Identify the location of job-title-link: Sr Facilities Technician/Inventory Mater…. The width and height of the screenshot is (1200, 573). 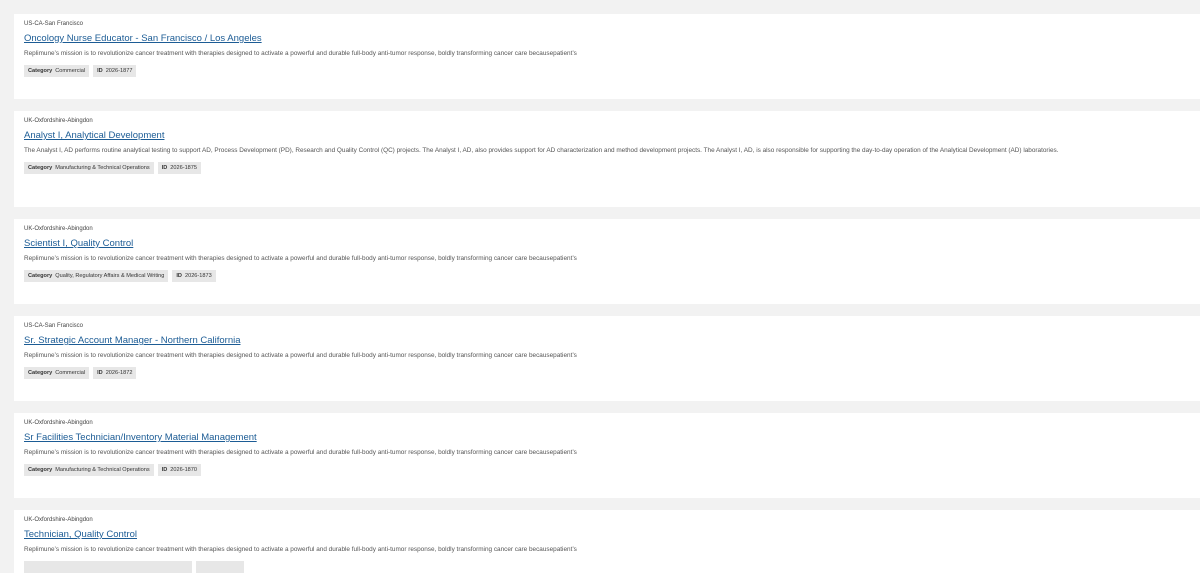
(140, 438).